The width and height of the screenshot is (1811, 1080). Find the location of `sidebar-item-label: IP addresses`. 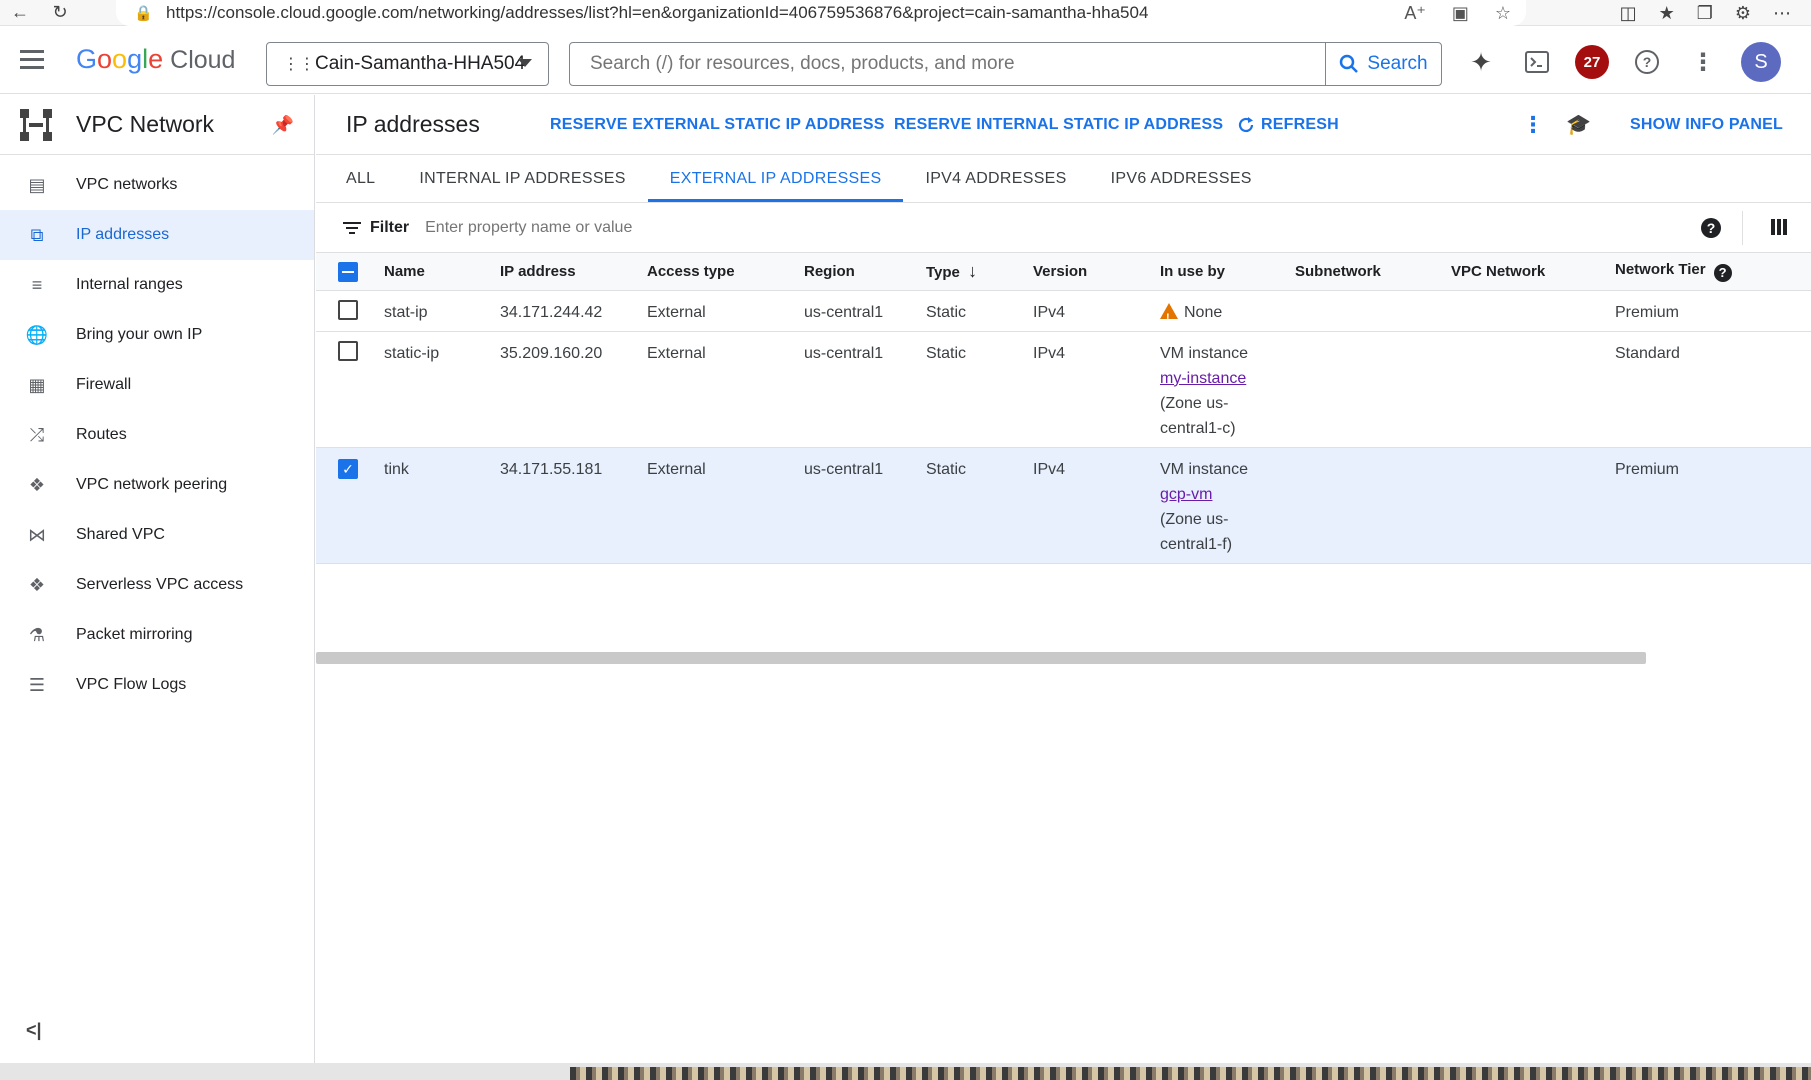

sidebar-item-label: IP addresses is located at coordinates (123, 234).